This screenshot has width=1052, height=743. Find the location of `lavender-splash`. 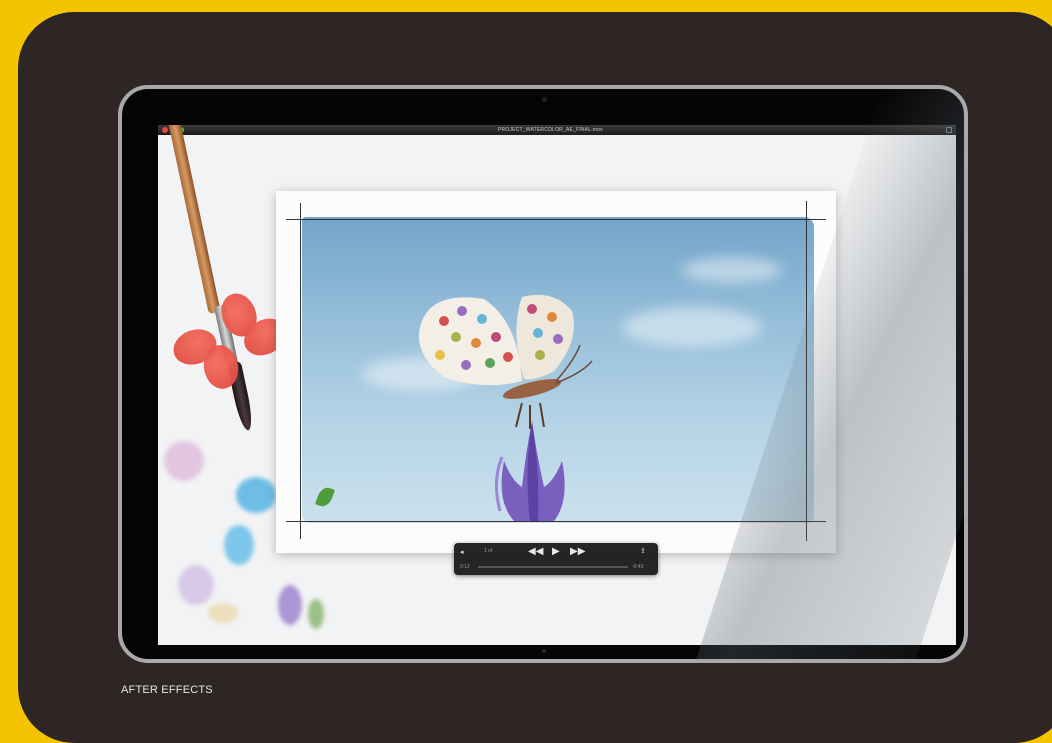

lavender-splash is located at coordinates (196, 585).